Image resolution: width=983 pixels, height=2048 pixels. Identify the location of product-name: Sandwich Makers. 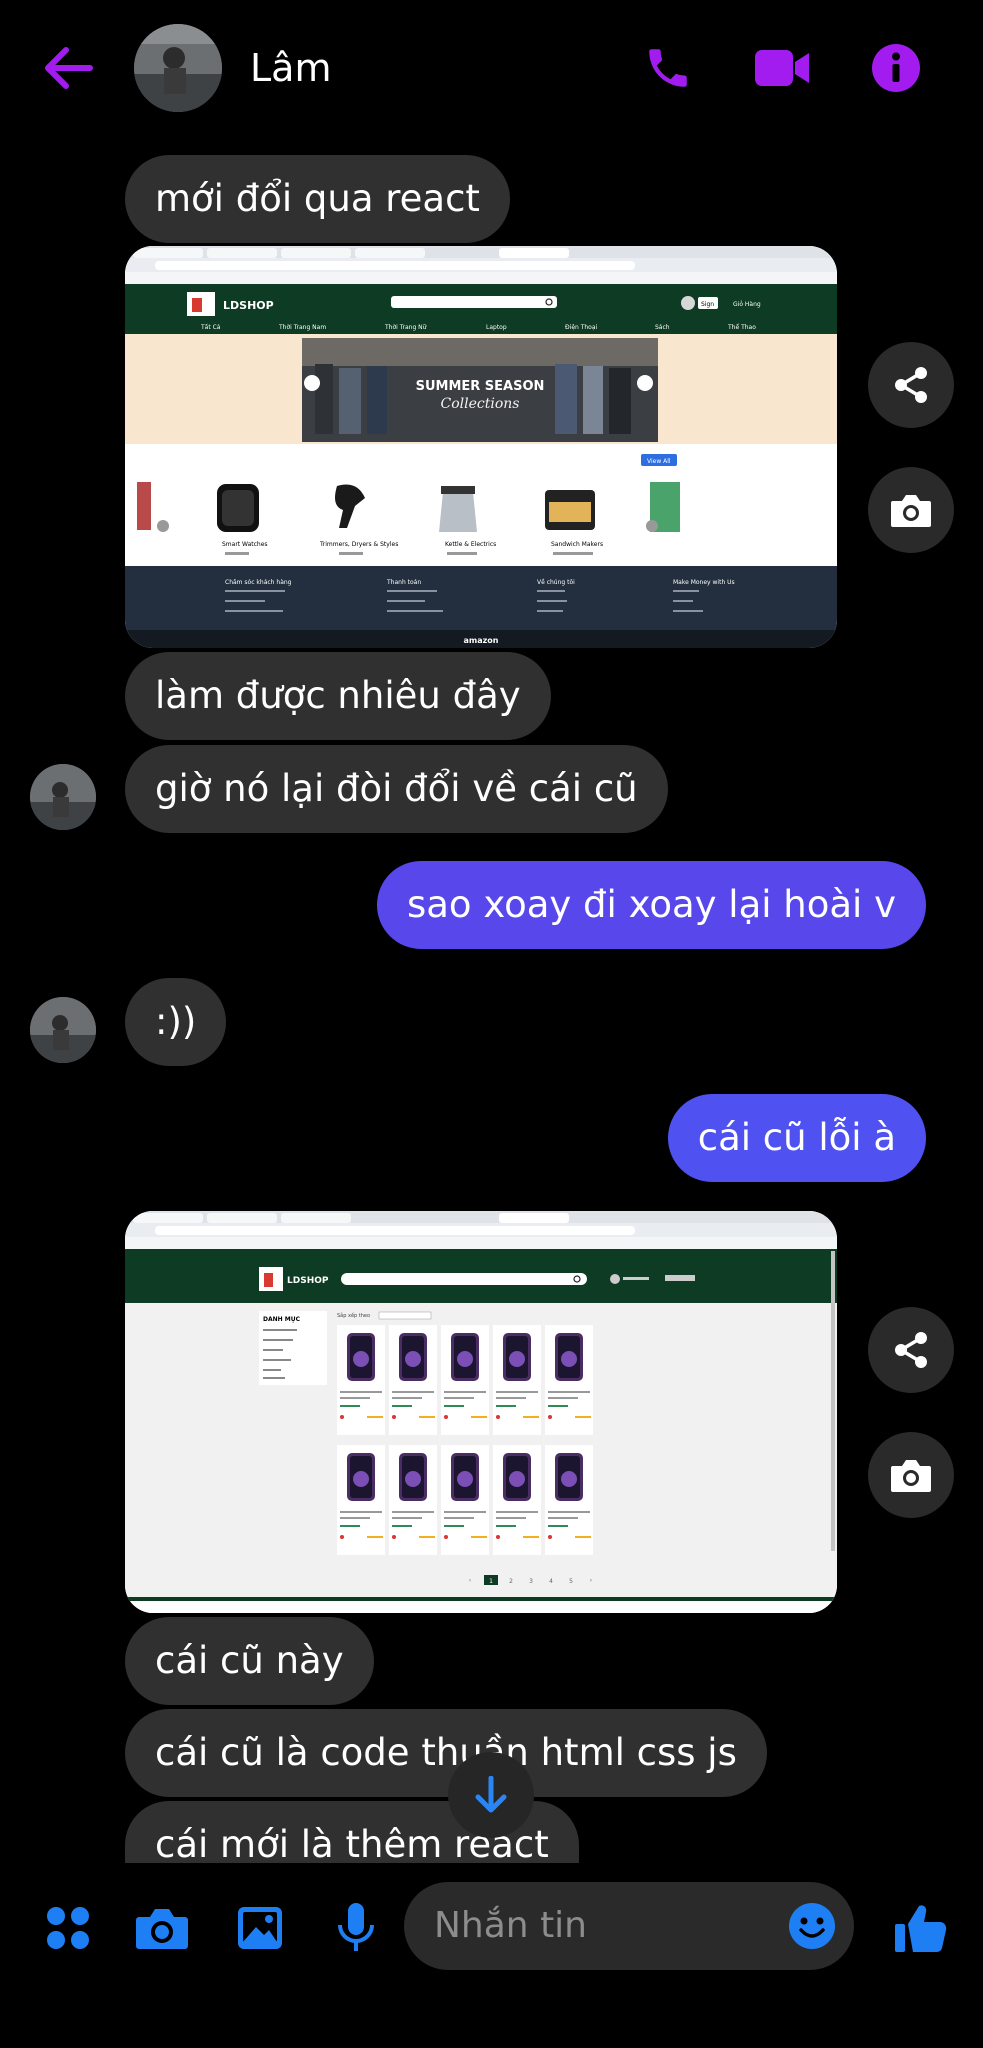
(577, 544).